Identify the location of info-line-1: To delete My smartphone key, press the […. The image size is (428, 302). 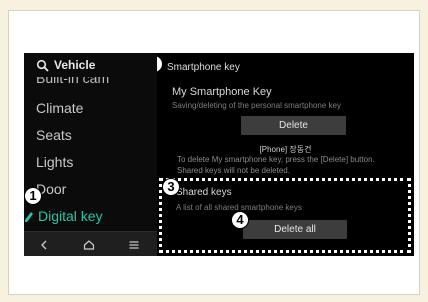
(276, 159).